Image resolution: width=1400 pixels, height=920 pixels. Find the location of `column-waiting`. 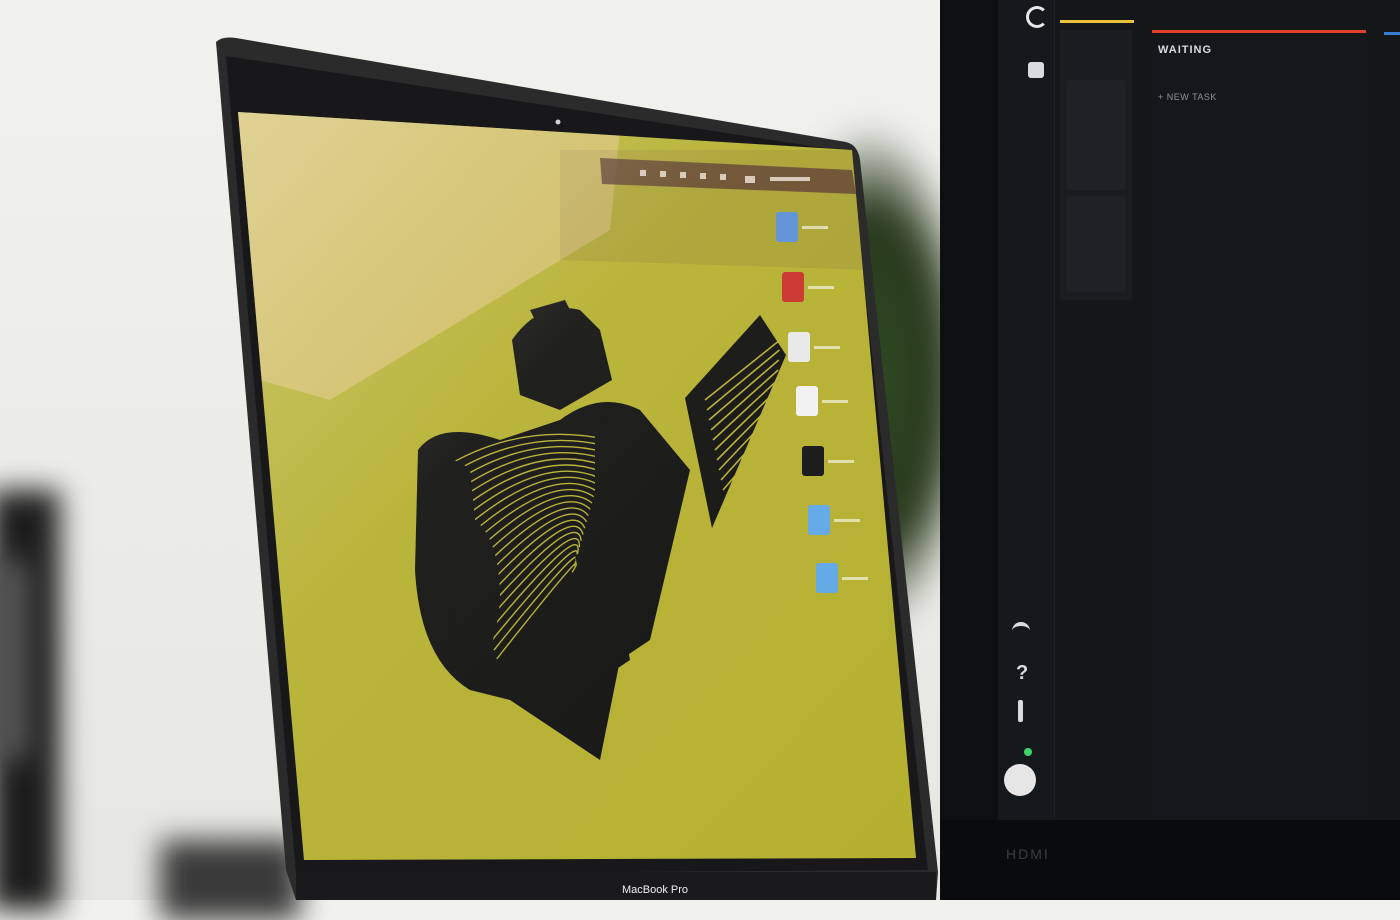

column-waiting is located at coordinates (1259, 426).